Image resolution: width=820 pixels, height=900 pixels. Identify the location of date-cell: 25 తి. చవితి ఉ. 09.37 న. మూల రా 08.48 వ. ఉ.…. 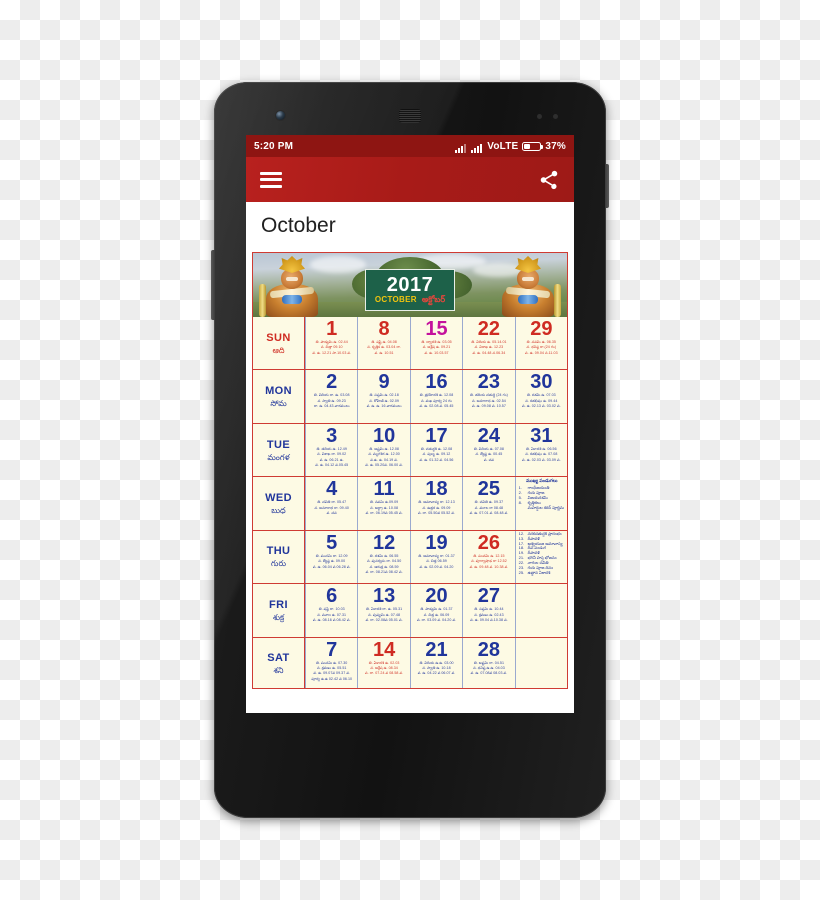
(488, 503).